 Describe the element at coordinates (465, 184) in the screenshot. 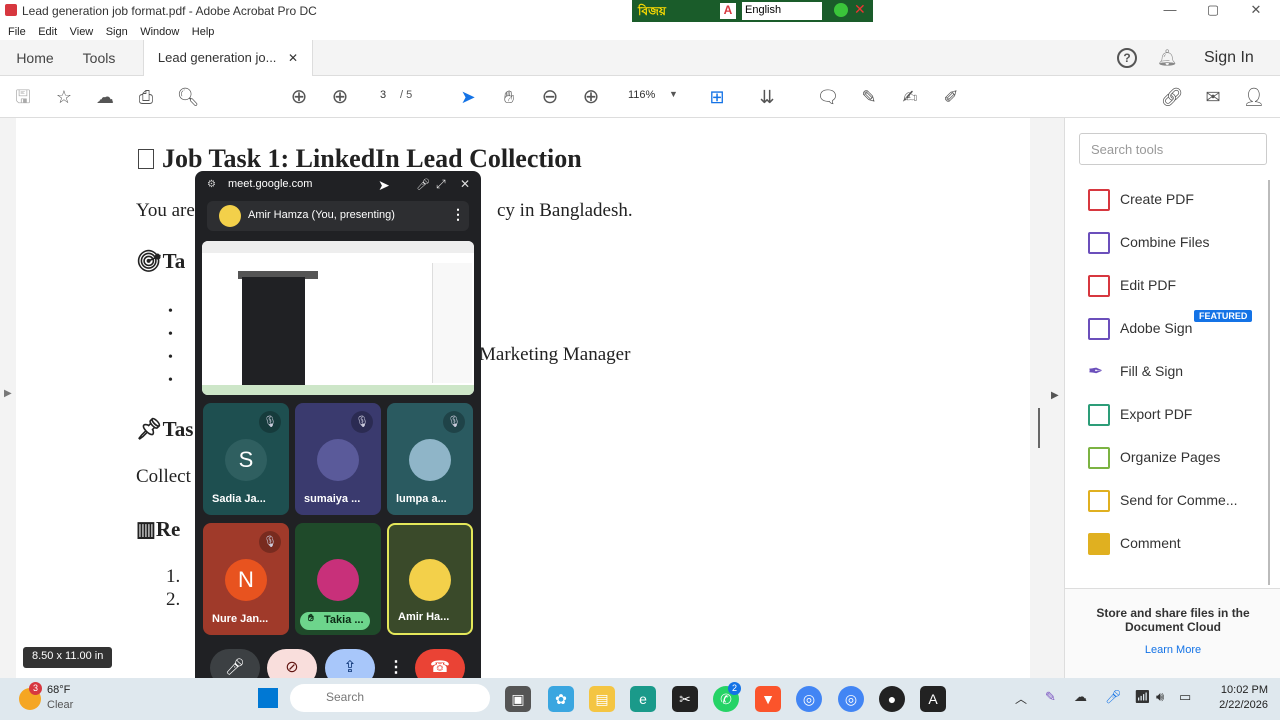

I see `pip-close-icon: ✕` at that location.